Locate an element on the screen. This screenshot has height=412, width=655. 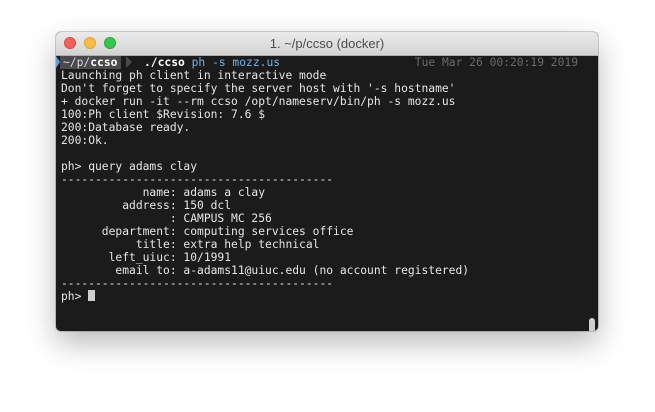
prompt-path-dir: ccso is located at coordinates (104, 62).